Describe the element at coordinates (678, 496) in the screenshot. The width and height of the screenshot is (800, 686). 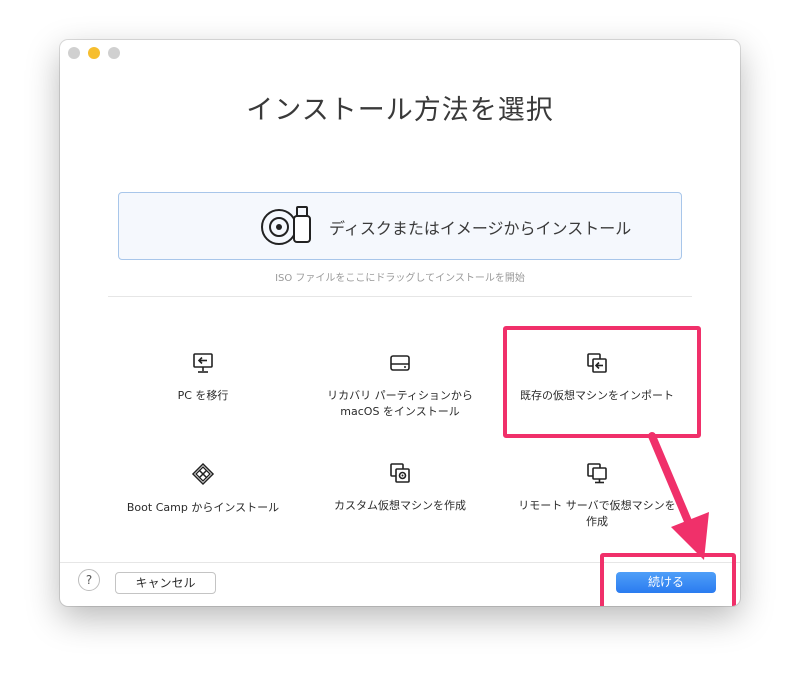
I see `annotation-arrow` at that location.